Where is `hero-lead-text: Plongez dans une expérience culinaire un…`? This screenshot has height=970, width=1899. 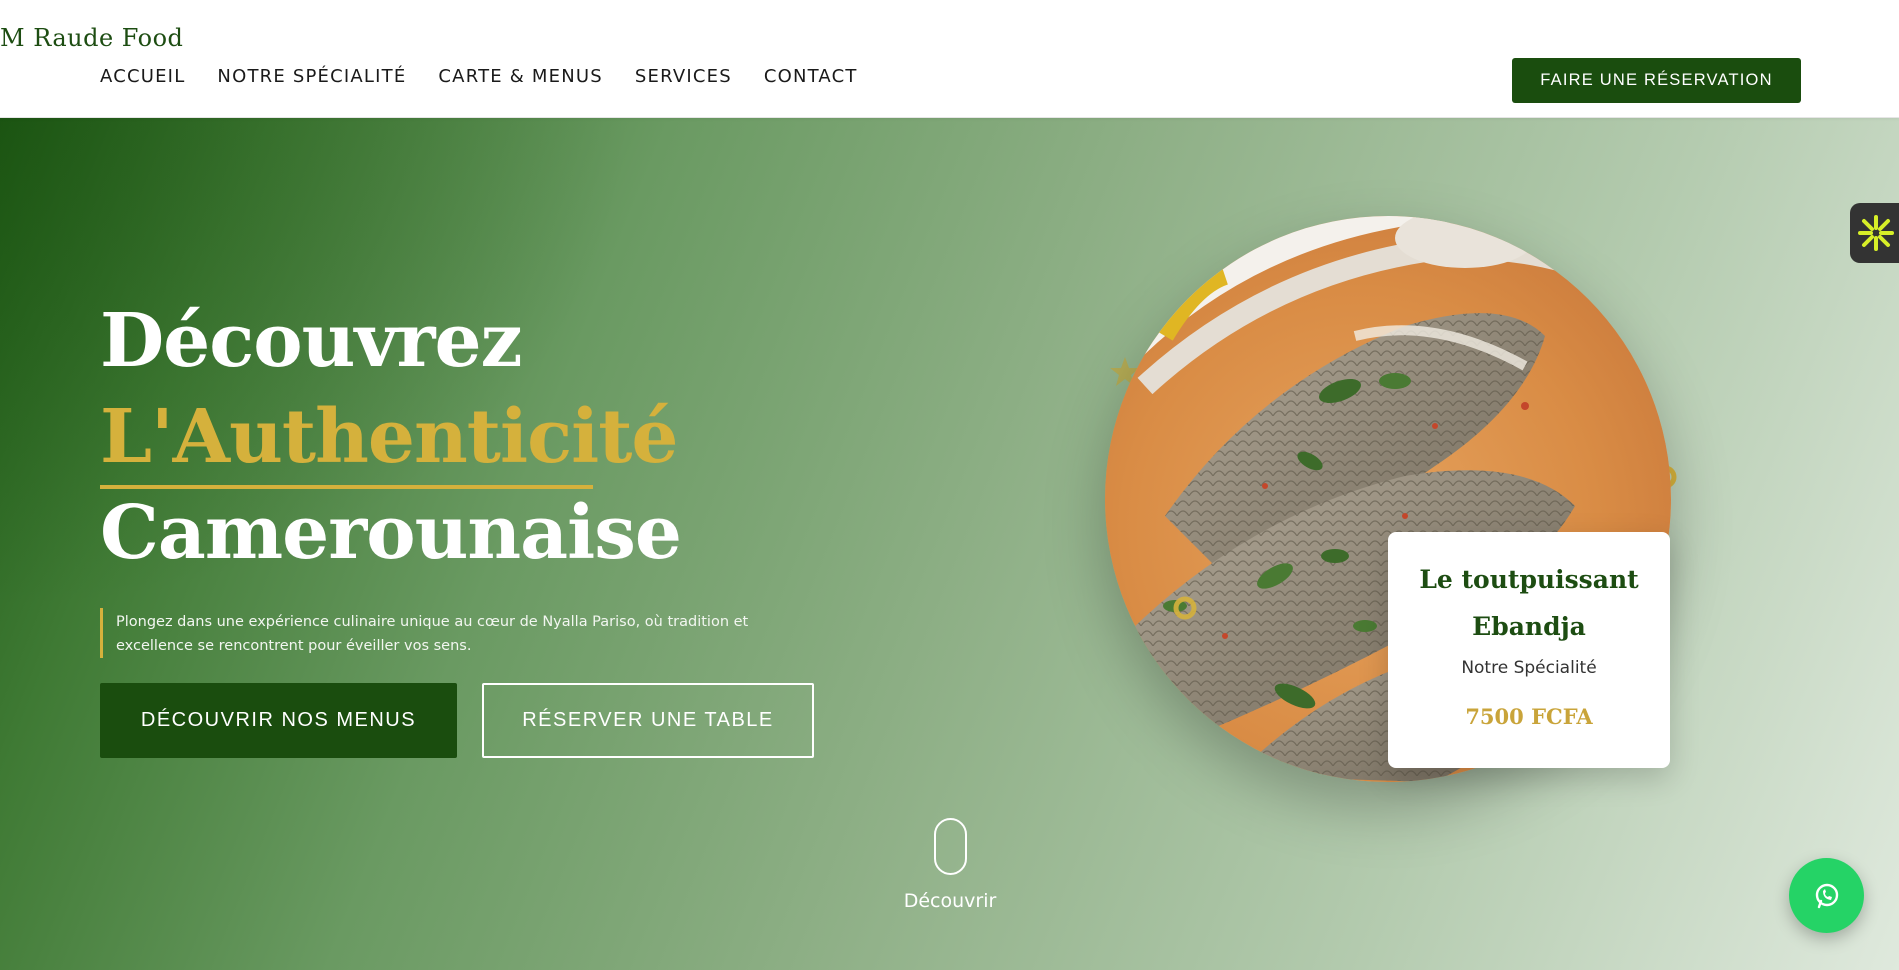
hero-lead-text: Plongez dans une expérience culinaire un… is located at coordinates (432, 634).